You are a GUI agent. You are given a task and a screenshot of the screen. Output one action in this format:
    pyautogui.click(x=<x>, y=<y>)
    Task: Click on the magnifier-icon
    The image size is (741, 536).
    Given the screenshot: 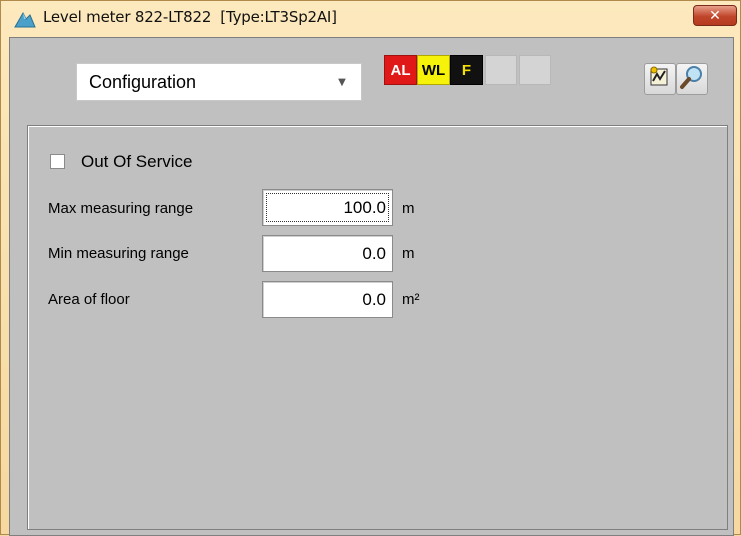 What is the action you would take?
    pyautogui.click(x=692, y=79)
    